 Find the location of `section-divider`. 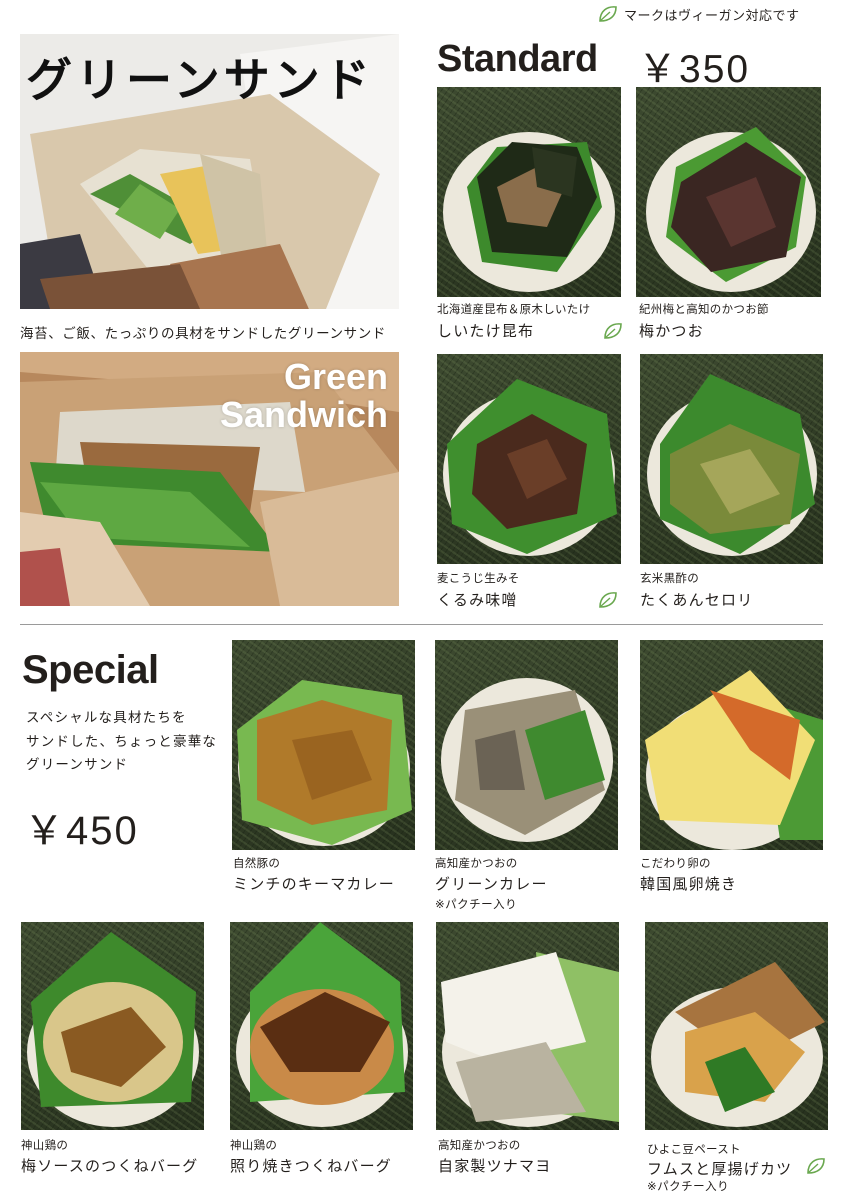

section-divider is located at coordinates (421, 624).